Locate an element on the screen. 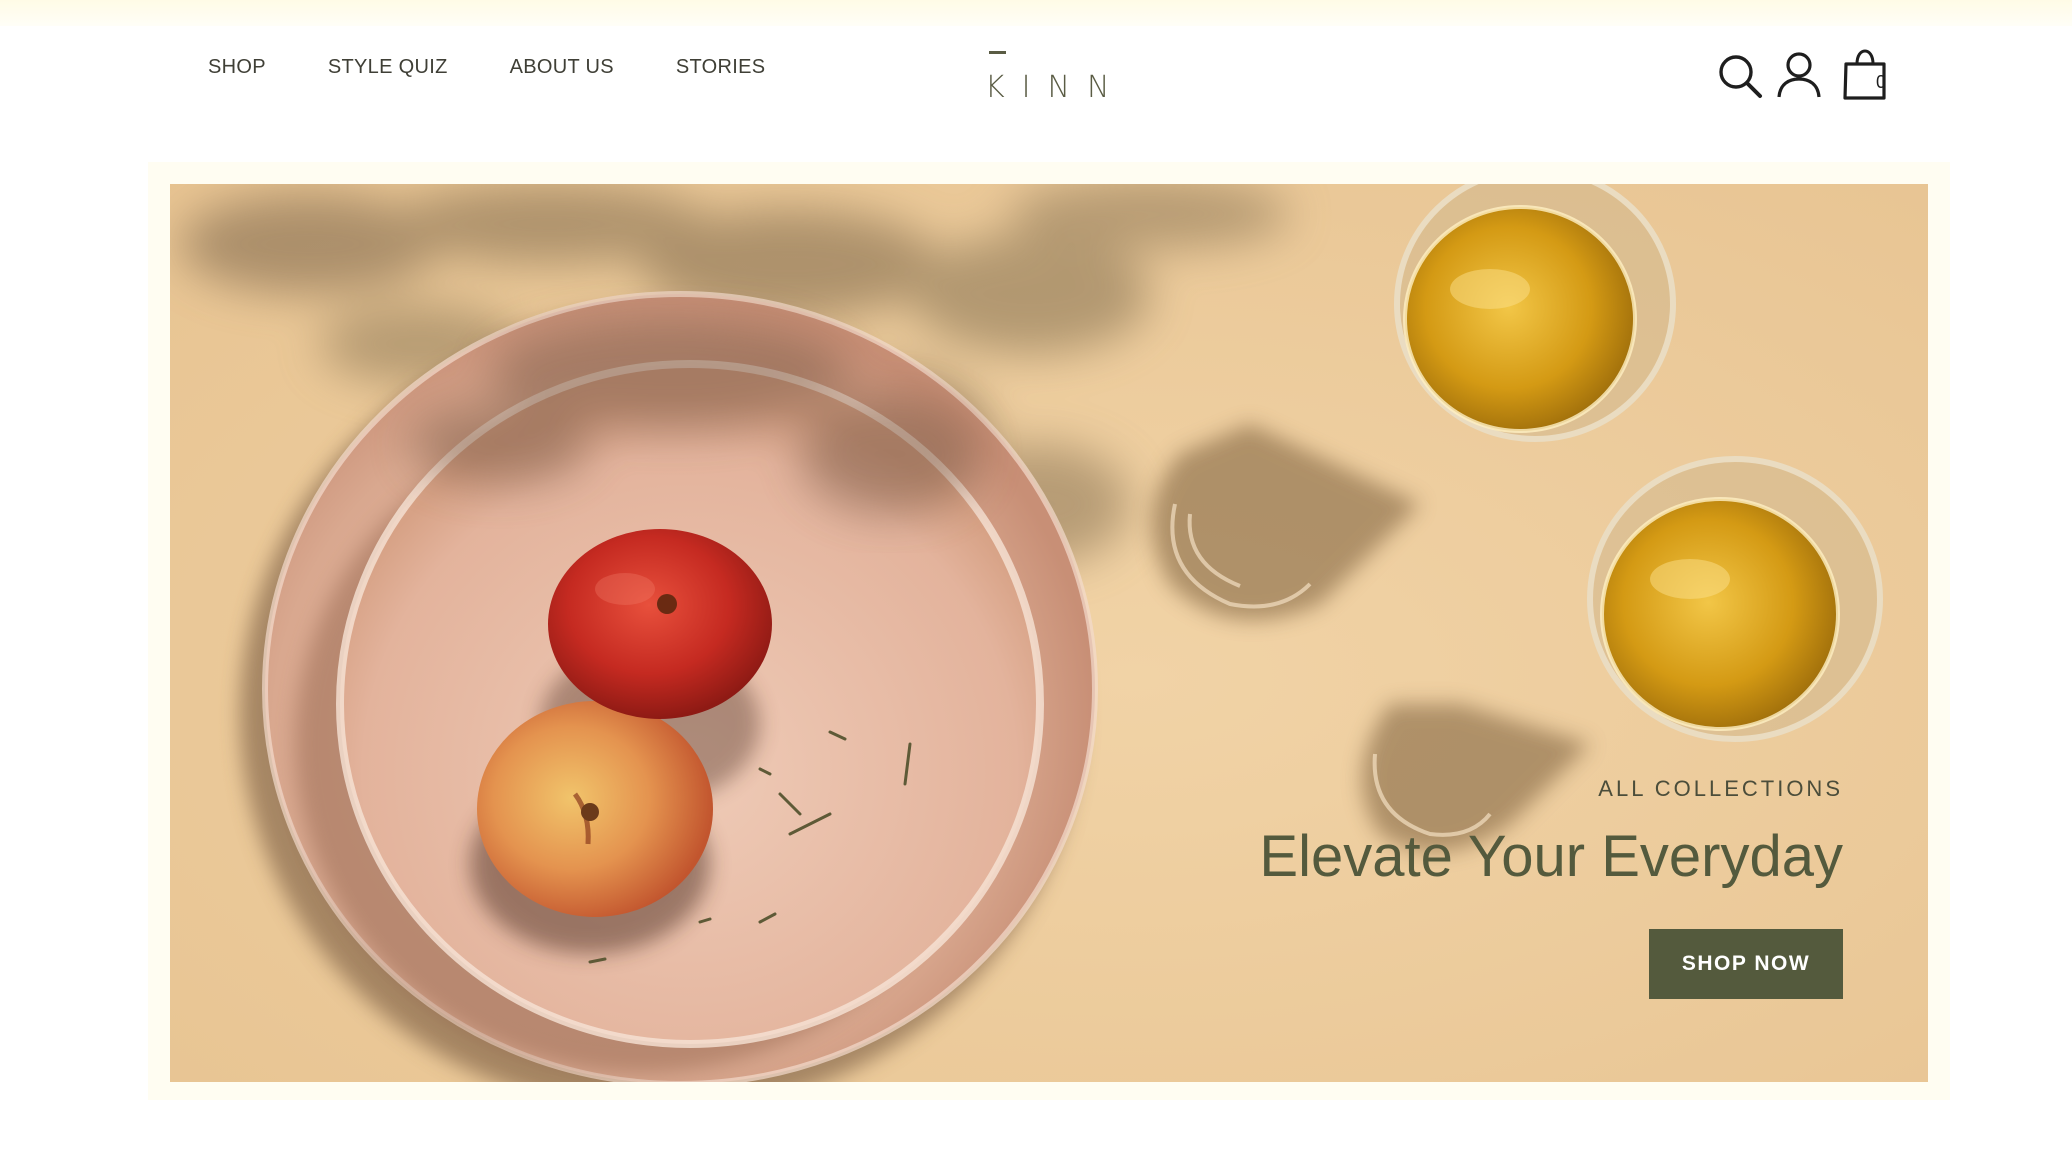 Image resolution: width=2072 pixels, height=1156 pixels. logo-macron is located at coordinates (997, 52).